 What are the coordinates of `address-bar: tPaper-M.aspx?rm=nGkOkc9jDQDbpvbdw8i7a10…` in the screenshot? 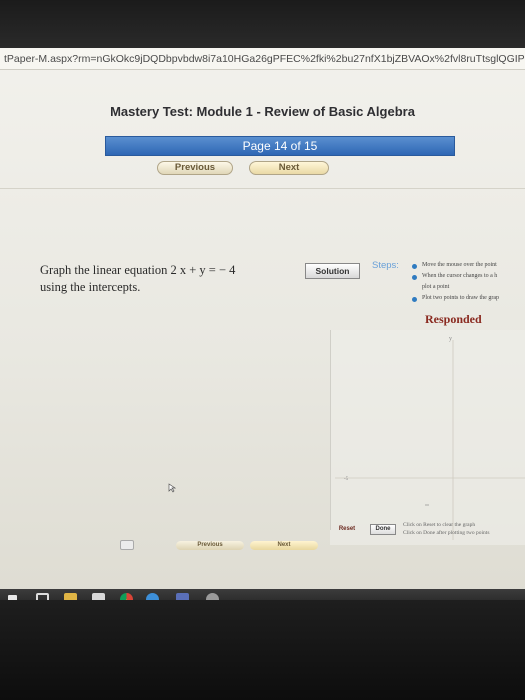 It's located at (262, 59).